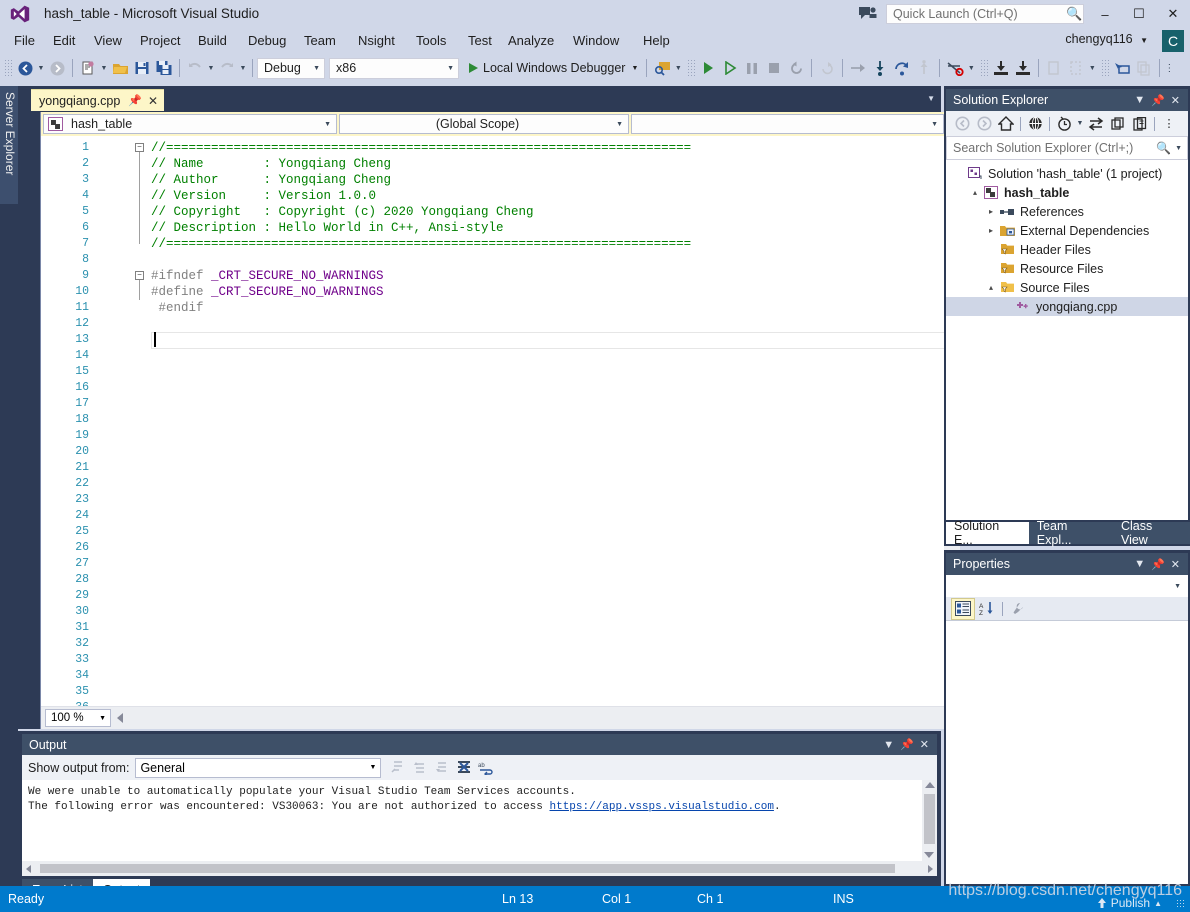 The image size is (1190, 912). I want to click on solution-explorer-overflow-icon: ⋮, so click(1169, 123).